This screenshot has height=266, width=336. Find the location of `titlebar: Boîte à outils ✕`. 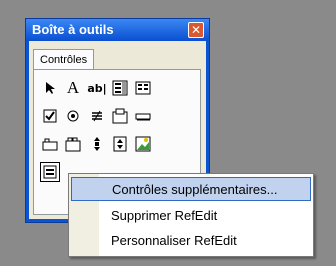

titlebar: Boîte à outils ✕ is located at coordinates (117, 30).